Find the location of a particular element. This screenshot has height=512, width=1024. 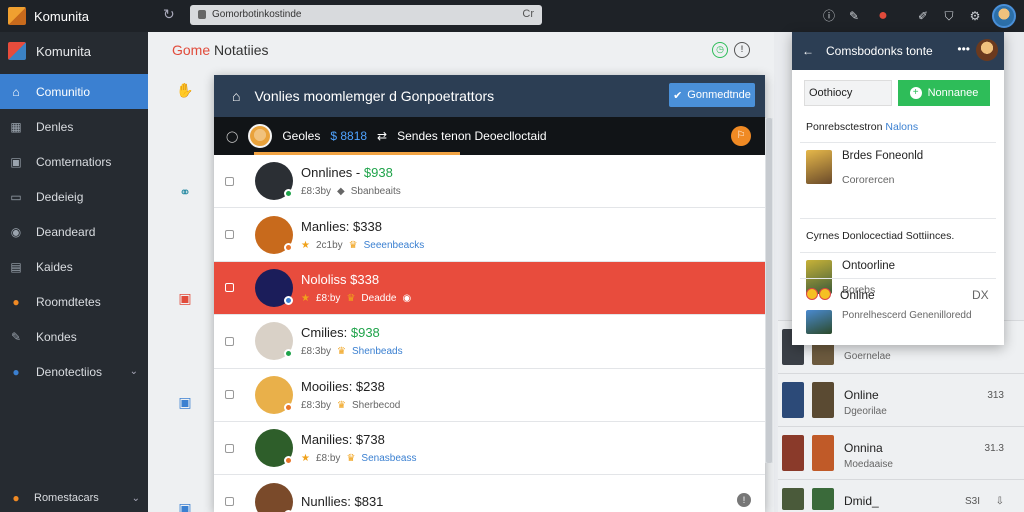

reload-icon: ↻ is located at coordinates (169, 14).